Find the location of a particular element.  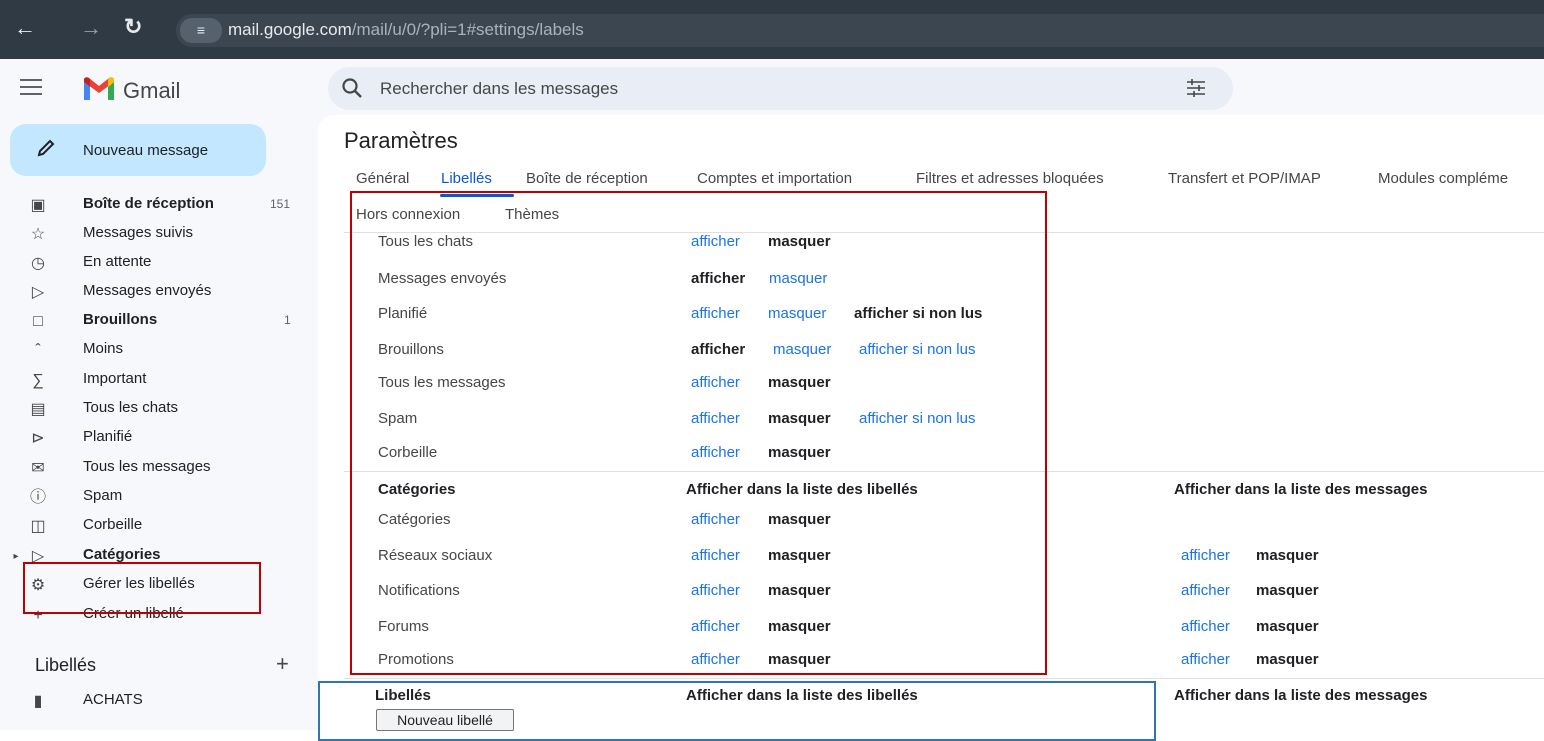

tab-addons: Modules compléme is located at coordinates (1443, 178).